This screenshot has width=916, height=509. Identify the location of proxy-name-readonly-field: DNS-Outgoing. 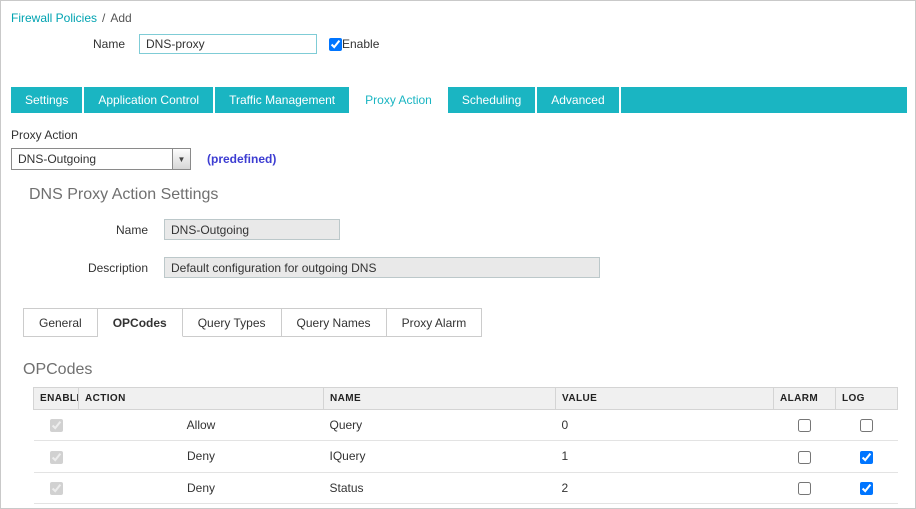
(252, 229).